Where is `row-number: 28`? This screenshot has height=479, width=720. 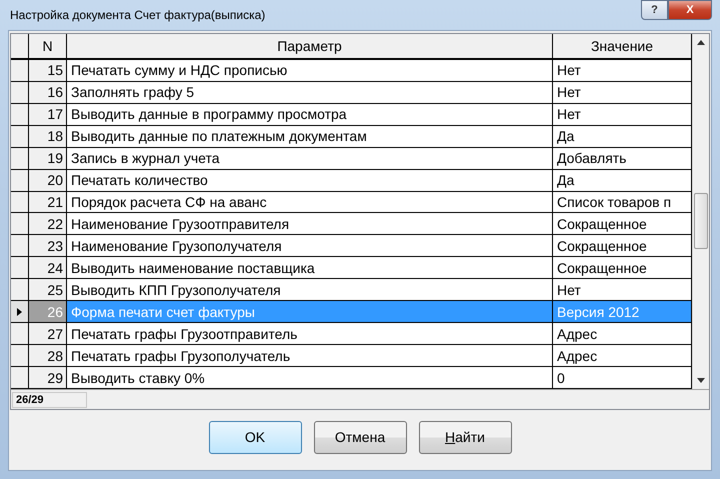
row-number: 28 is located at coordinates (48, 355).